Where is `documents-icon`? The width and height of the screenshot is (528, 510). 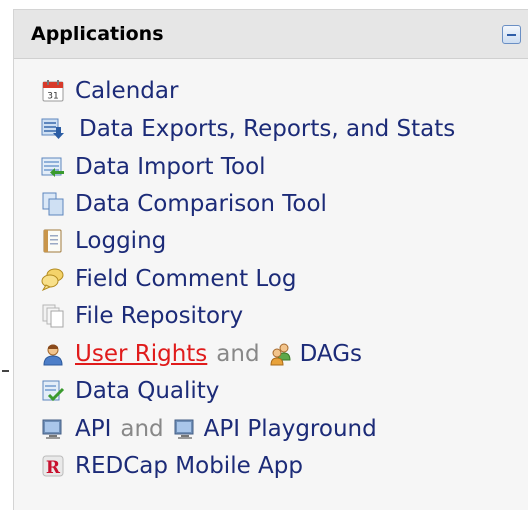
documents-icon is located at coordinates (53, 204).